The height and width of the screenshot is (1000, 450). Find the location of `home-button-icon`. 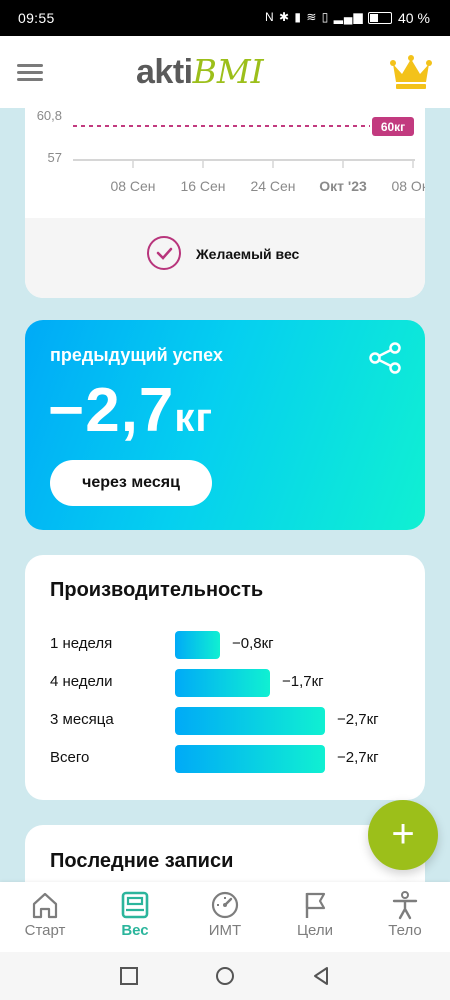

home-button-icon is located at coordinates (225, 976).